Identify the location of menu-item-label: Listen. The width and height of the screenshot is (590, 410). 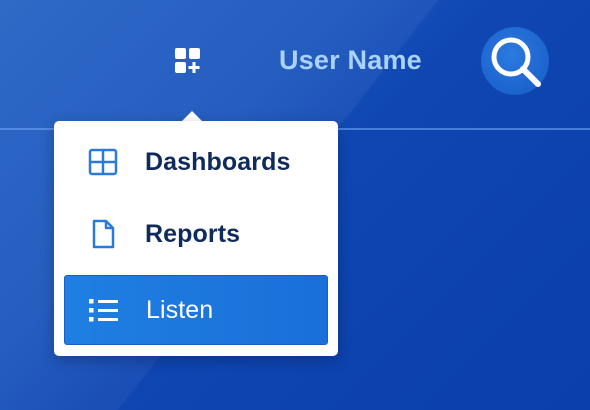
(180, 309).